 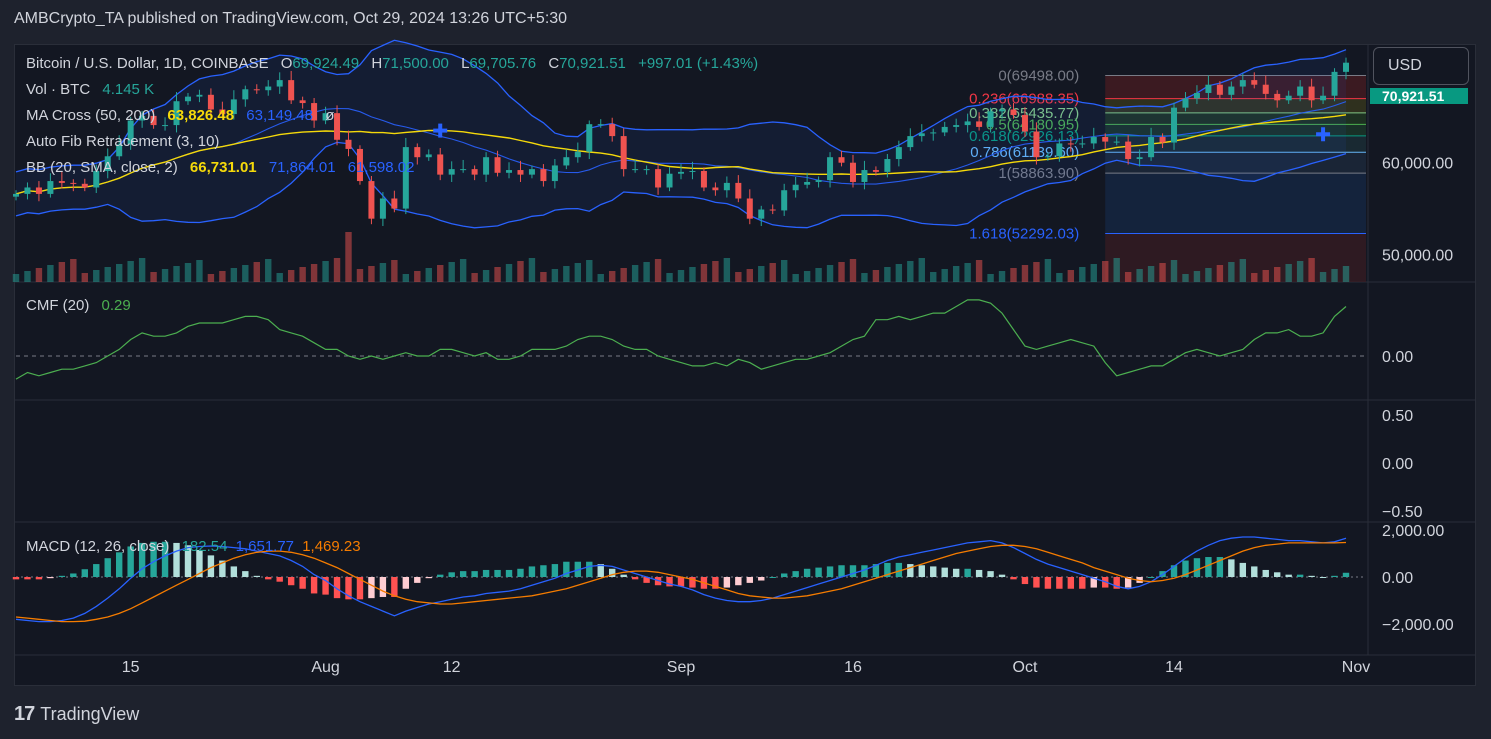 What do you see at coordinates (1235, 203) in the screenshot?
I see `fib-zone` at bounding box center [1235, 203].